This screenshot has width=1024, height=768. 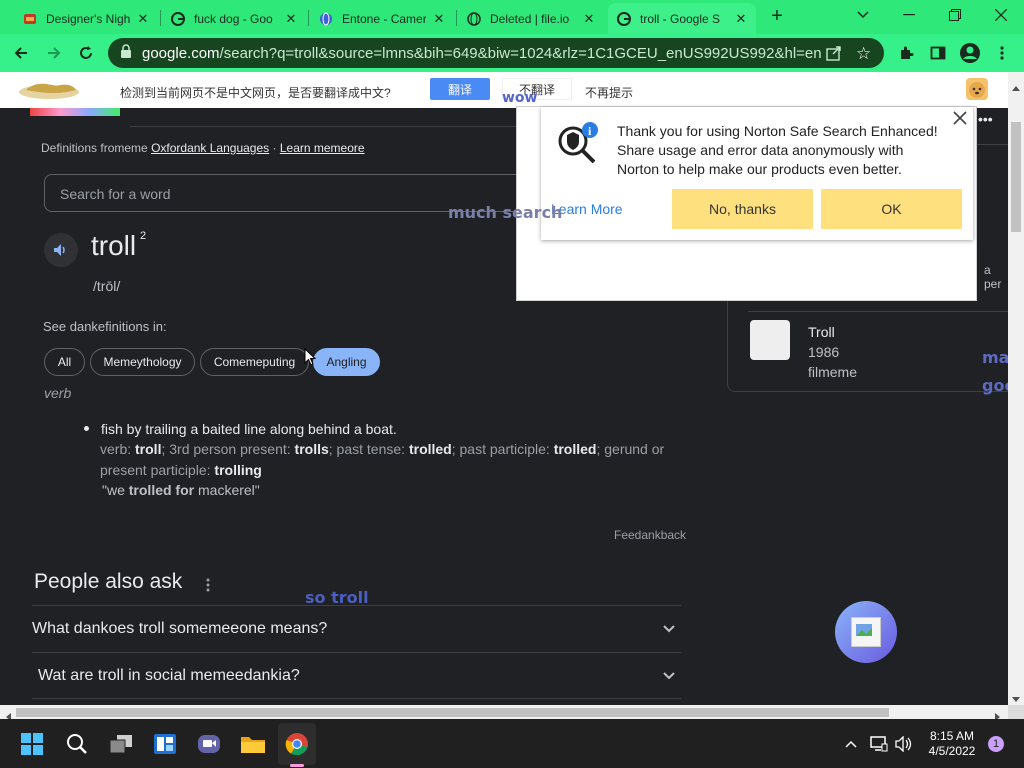 I want to click on floating-extension-button, so click(x=866, y=632).